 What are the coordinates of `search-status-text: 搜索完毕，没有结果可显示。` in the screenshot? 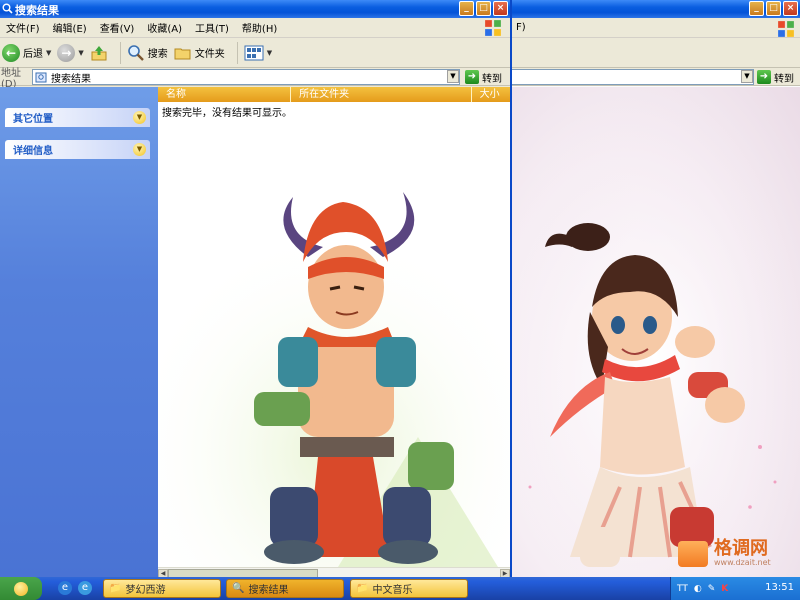 It's located at (227, 113).